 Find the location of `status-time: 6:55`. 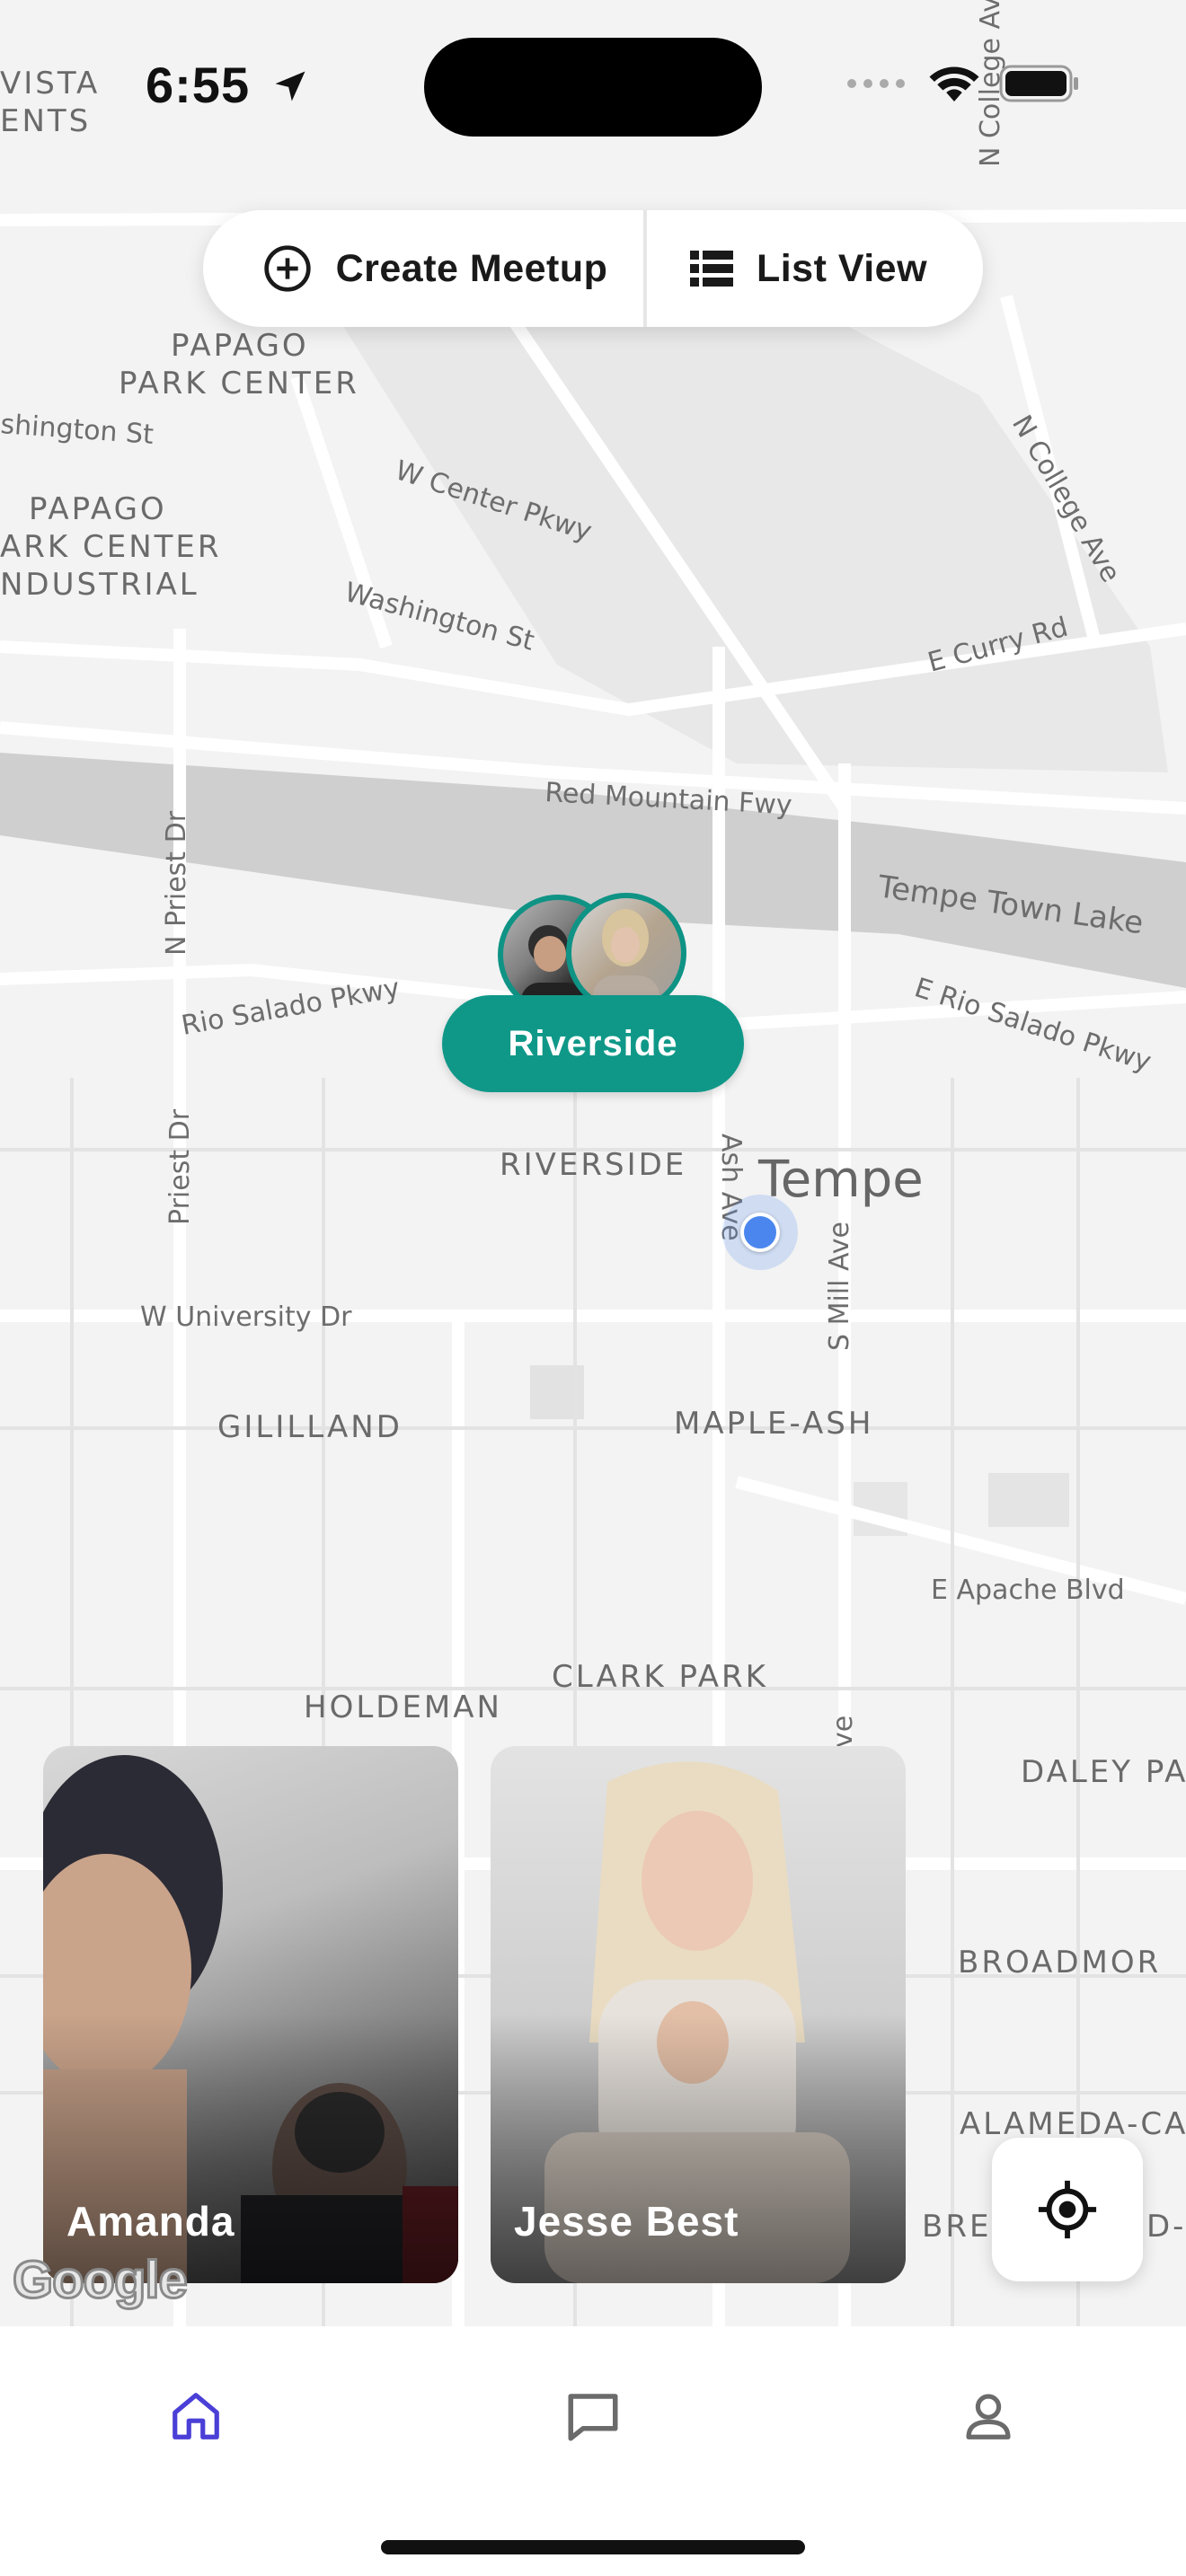

status-time: 6:55 is located at coordinates (228, 85).